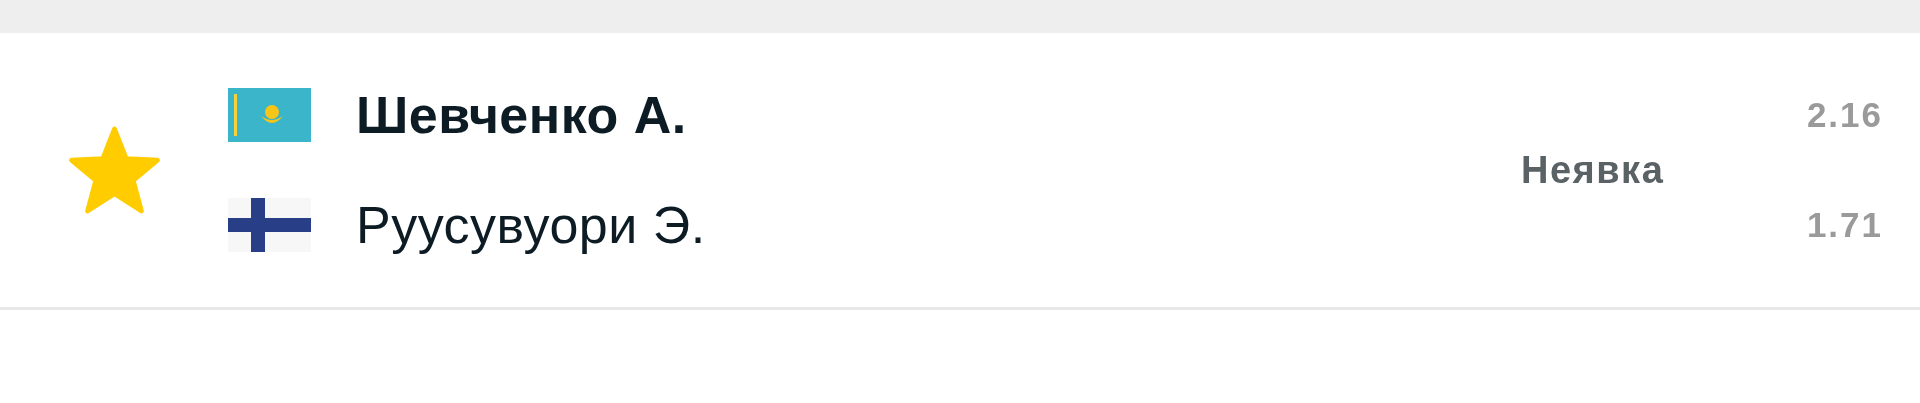 This screenshot has height=403, width=1920. I want to click on odds-value: 1.71, so click(1844, 225).